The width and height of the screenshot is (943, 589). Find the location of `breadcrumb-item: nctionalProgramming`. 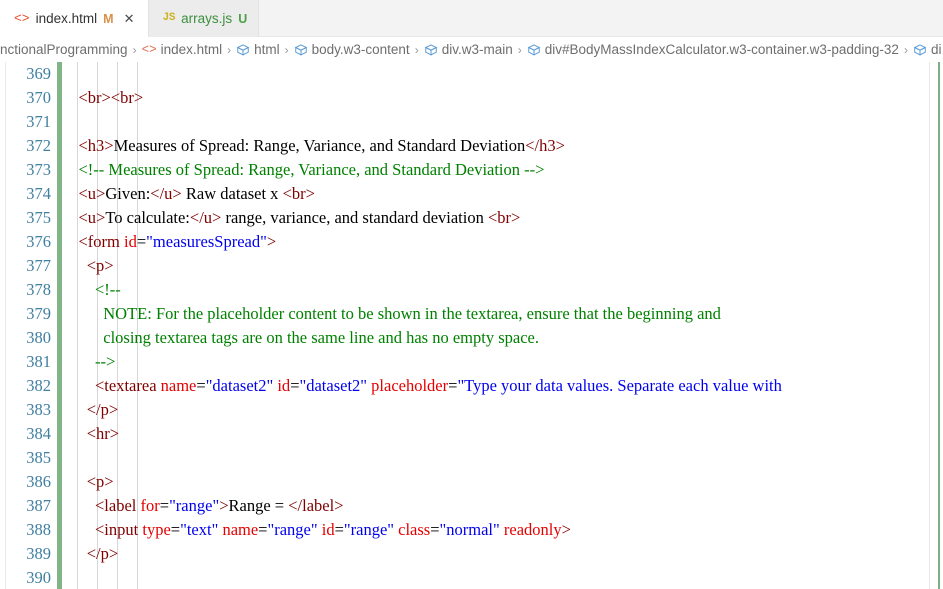

breadcrumb-item: nctionalProgramming is located at coordinates (64, 49).